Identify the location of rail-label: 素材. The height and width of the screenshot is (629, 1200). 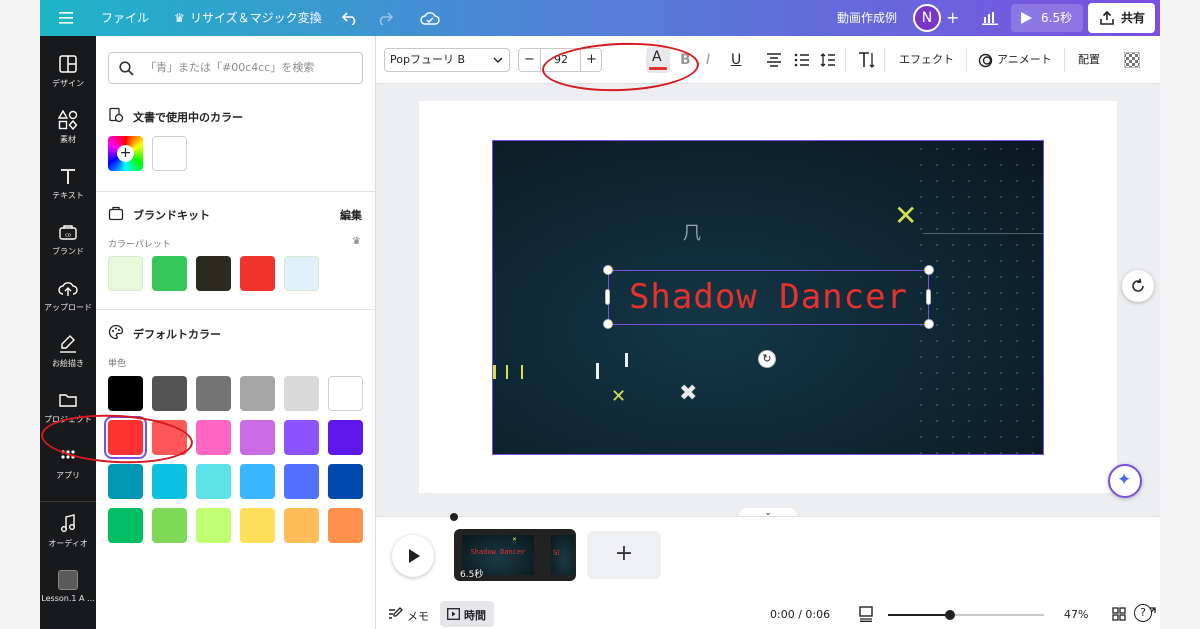
(68, 139).